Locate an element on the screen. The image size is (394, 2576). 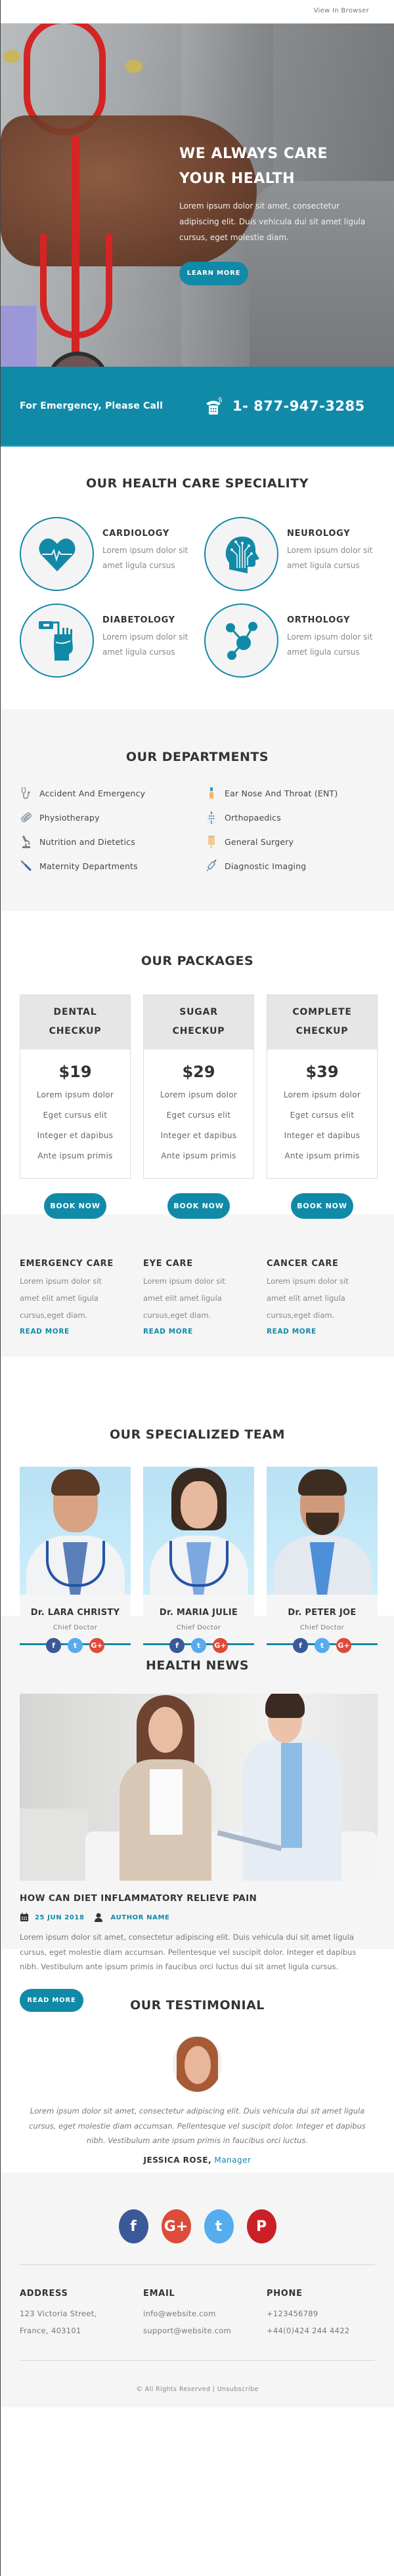
care-title: EMERGENCY CARE is located at coordinates (67, 1264).